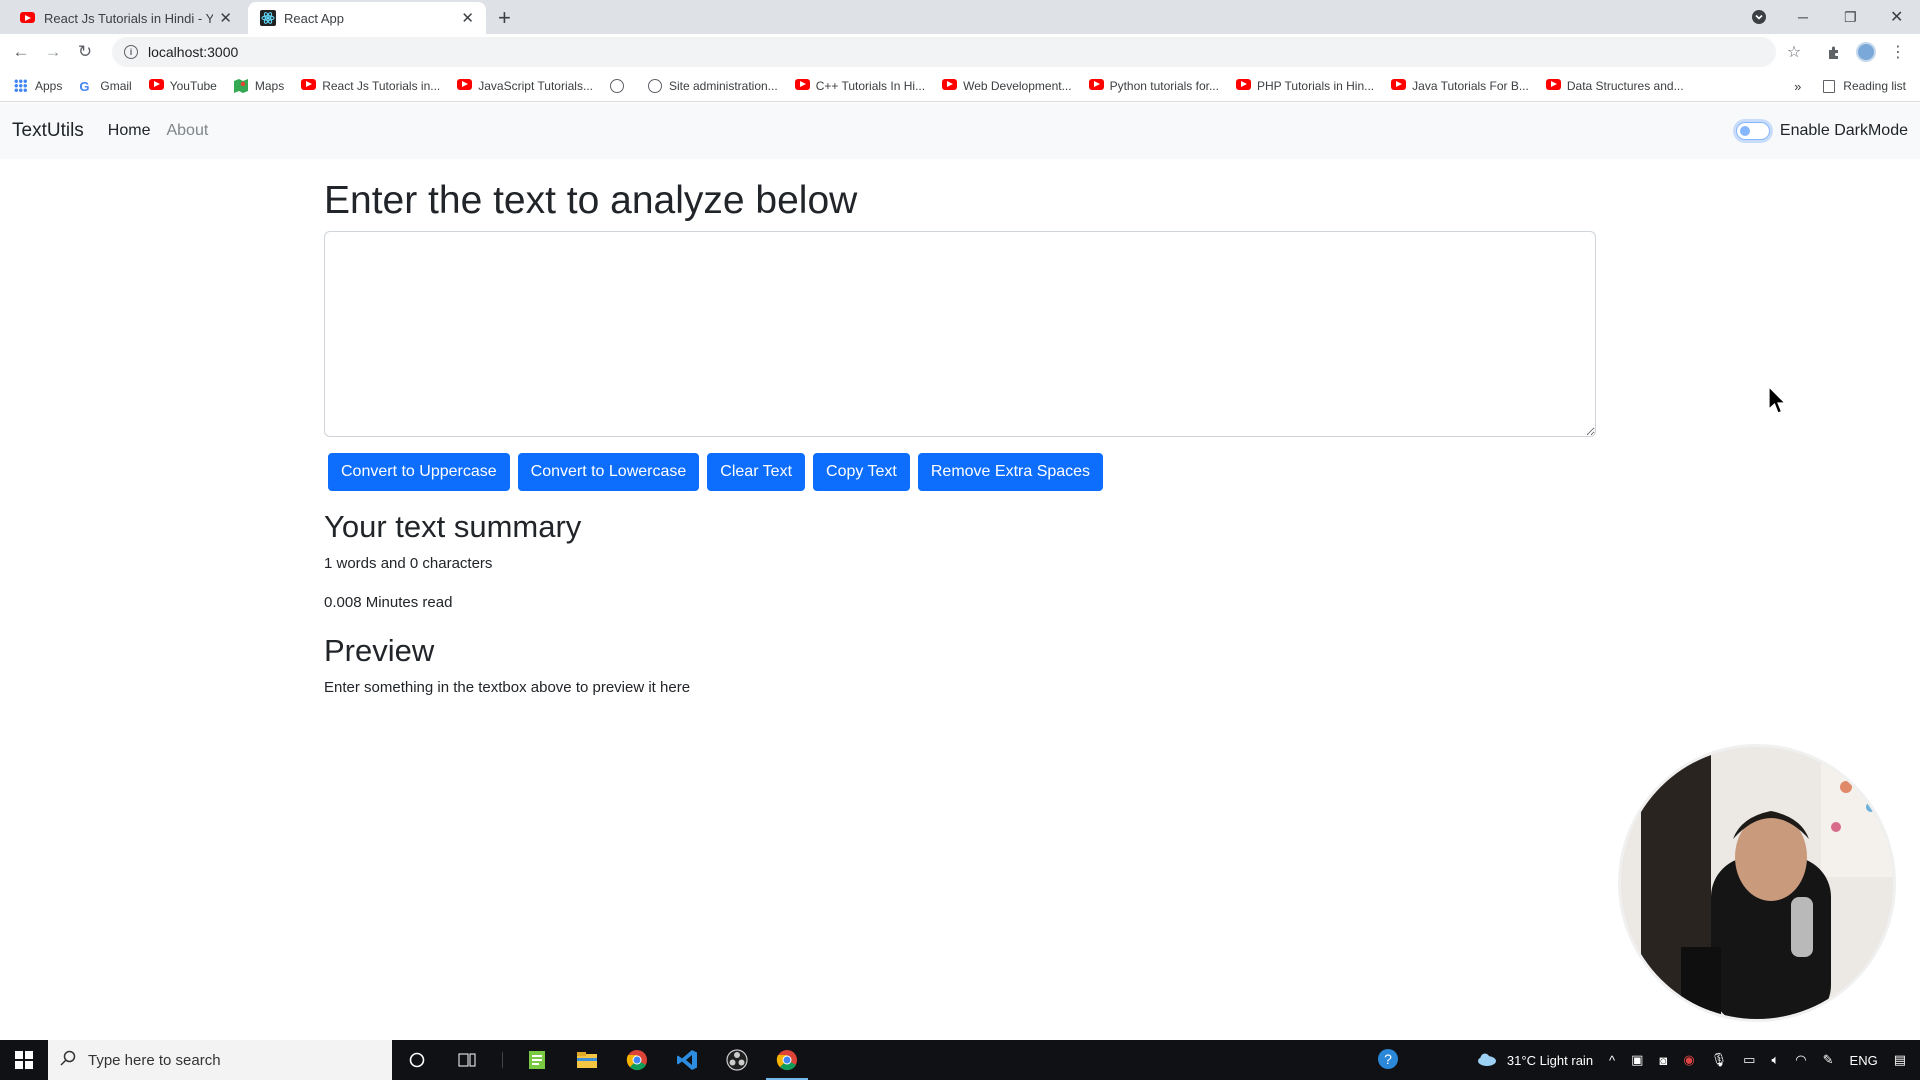  Describe the element at coordinates (193, 52) in the screenshot. I see `url-text: localhost:3000` at that location.